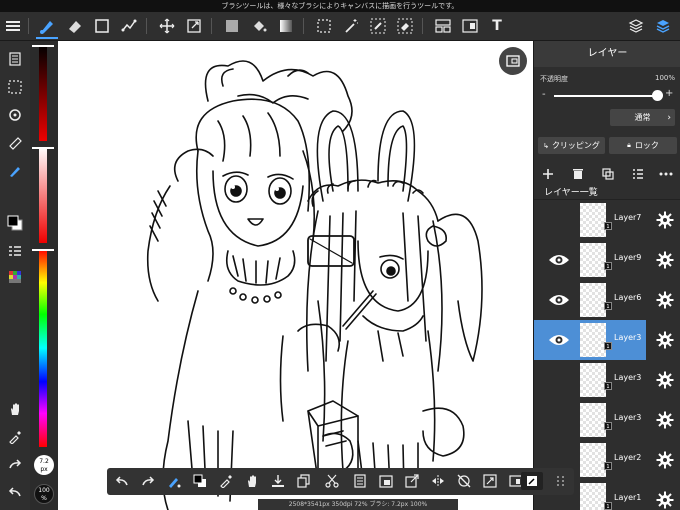 The height and width of the screenshot is (510, 680). I want to click on snap-off-icon, so click(464, 481).